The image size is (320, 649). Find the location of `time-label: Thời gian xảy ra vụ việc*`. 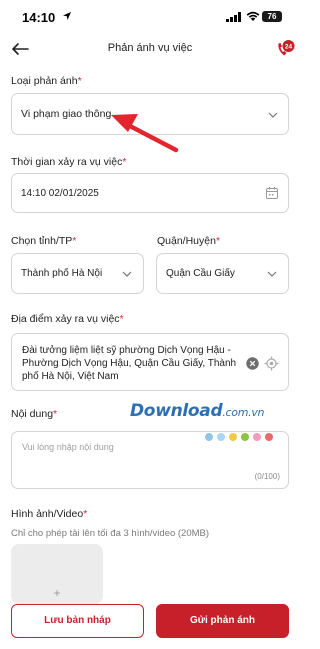

time-label: Thời gian xảy ra vụ việc* is located at coordinates (68, 162).